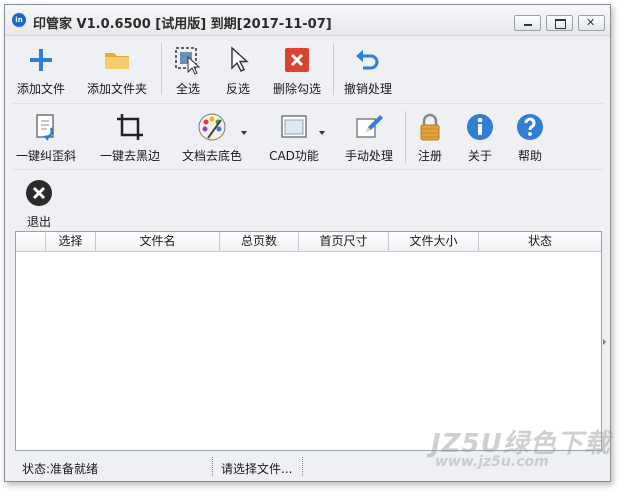 The image size is (621, 493). What do you see at coordinates (294, 156) in the screenshot?
I see `cad-label: CAD功能` at bounding box center [294, 156].